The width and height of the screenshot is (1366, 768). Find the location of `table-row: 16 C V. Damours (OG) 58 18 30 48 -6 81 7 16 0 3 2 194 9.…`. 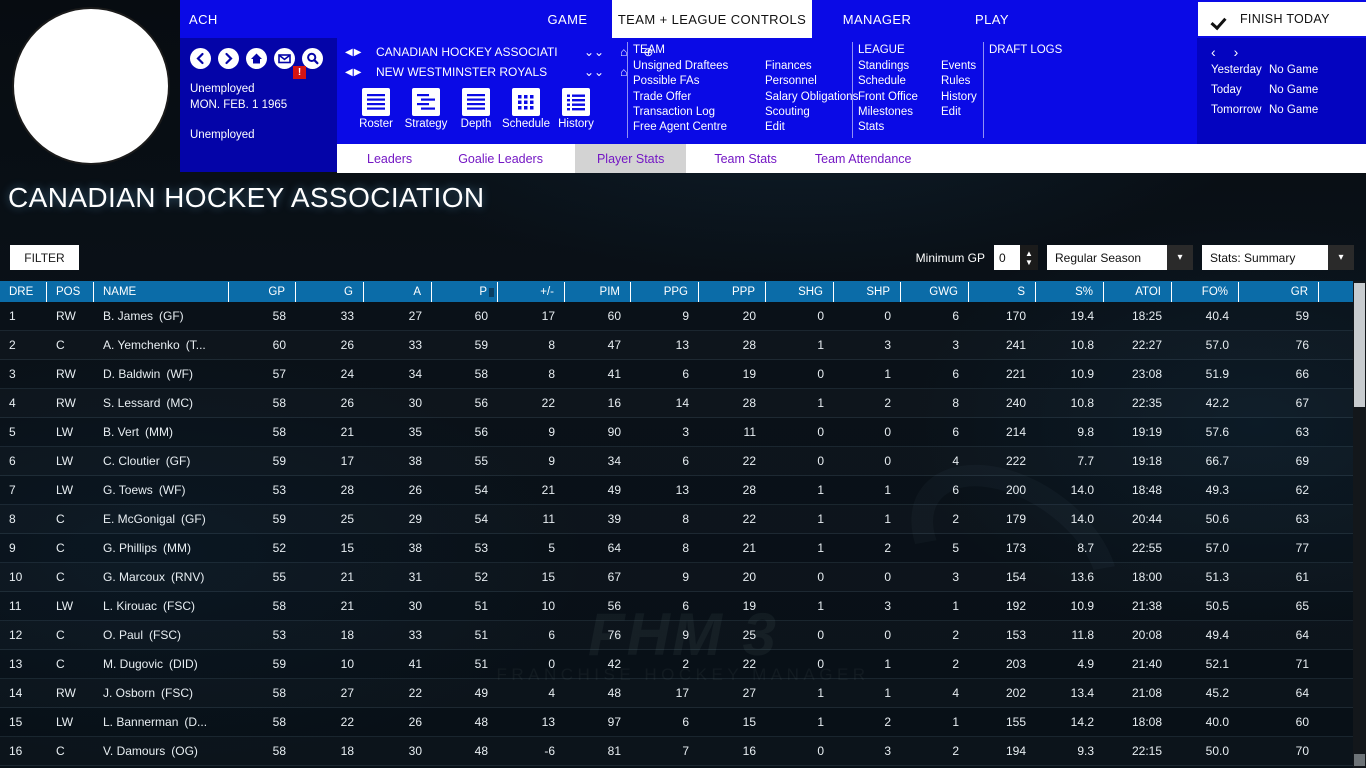

table-row: 16 C V. Damours (OG) 58 18 30 48 -6 81 7 16 0 3 2 194 9.… is located at coordinates (683, 751).